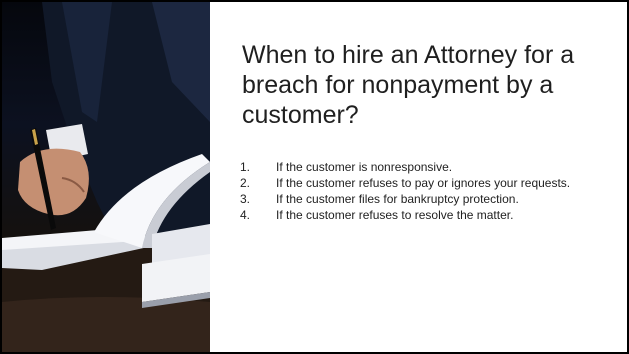 The height and width of the screenshot is (354, 629). What do you see at coordinates (245, 183) in the screenshot?
I see `list-item-number: 2.` at bounding box center [245, 183].